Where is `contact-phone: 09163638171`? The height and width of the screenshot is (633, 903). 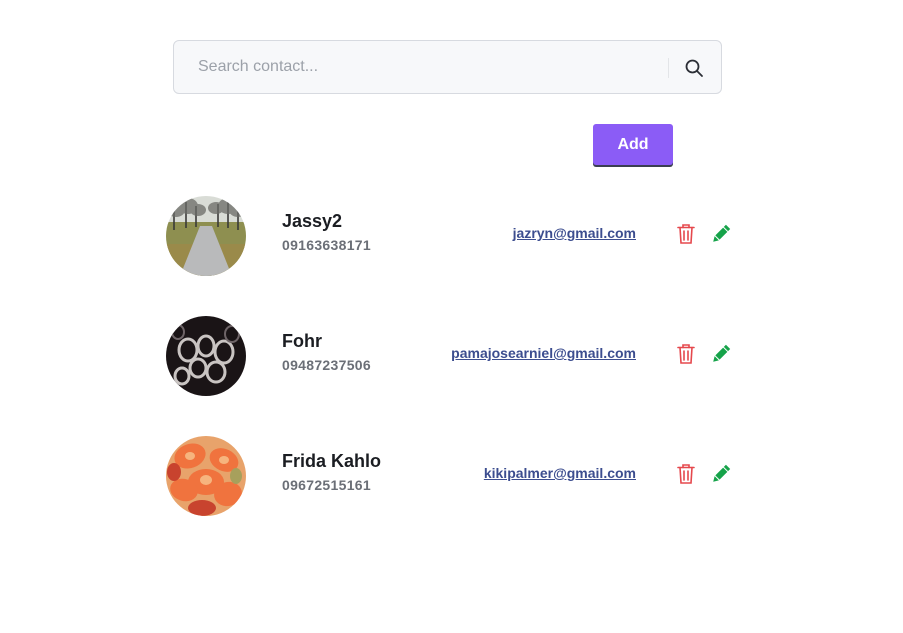 contact-phone: 09163638171 is located at coordinates (326, 245).